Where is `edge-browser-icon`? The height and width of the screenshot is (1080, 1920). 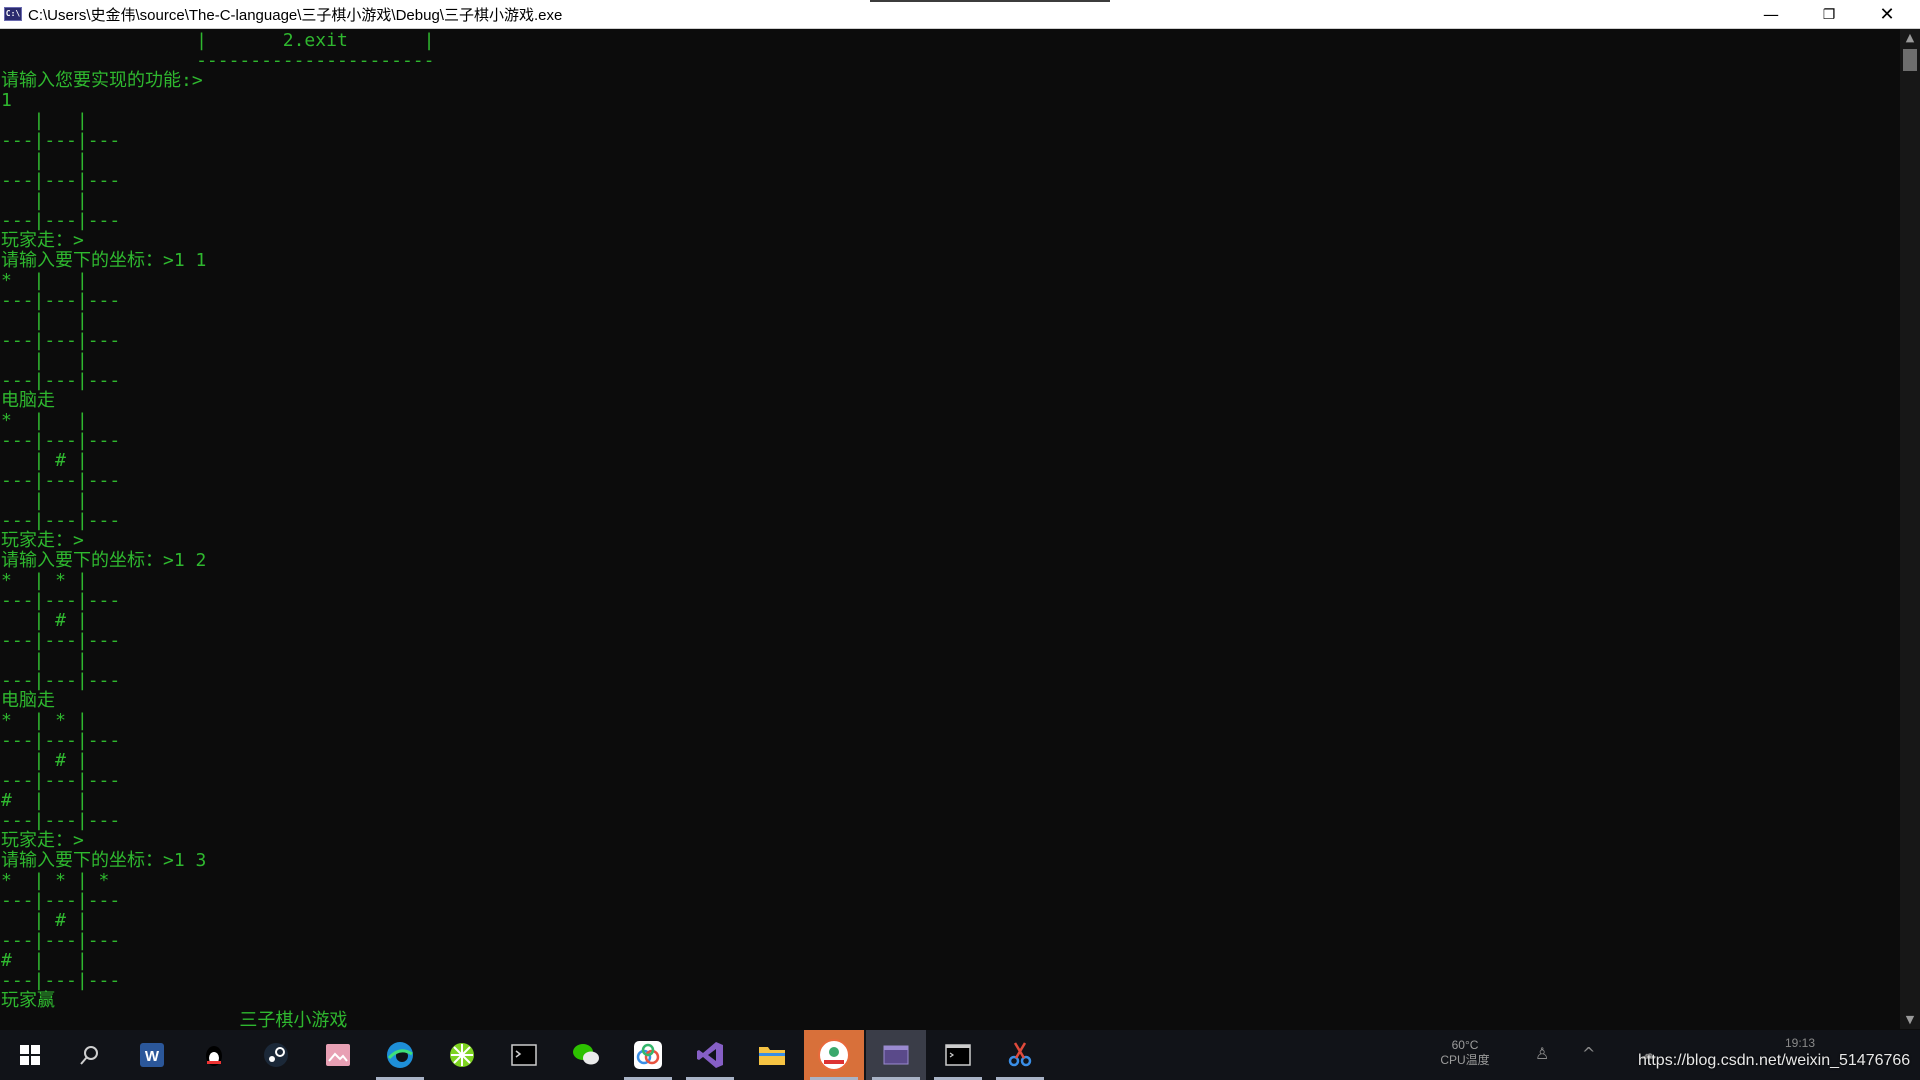 edge-browser-icon is located at coordinates (400, 1055).